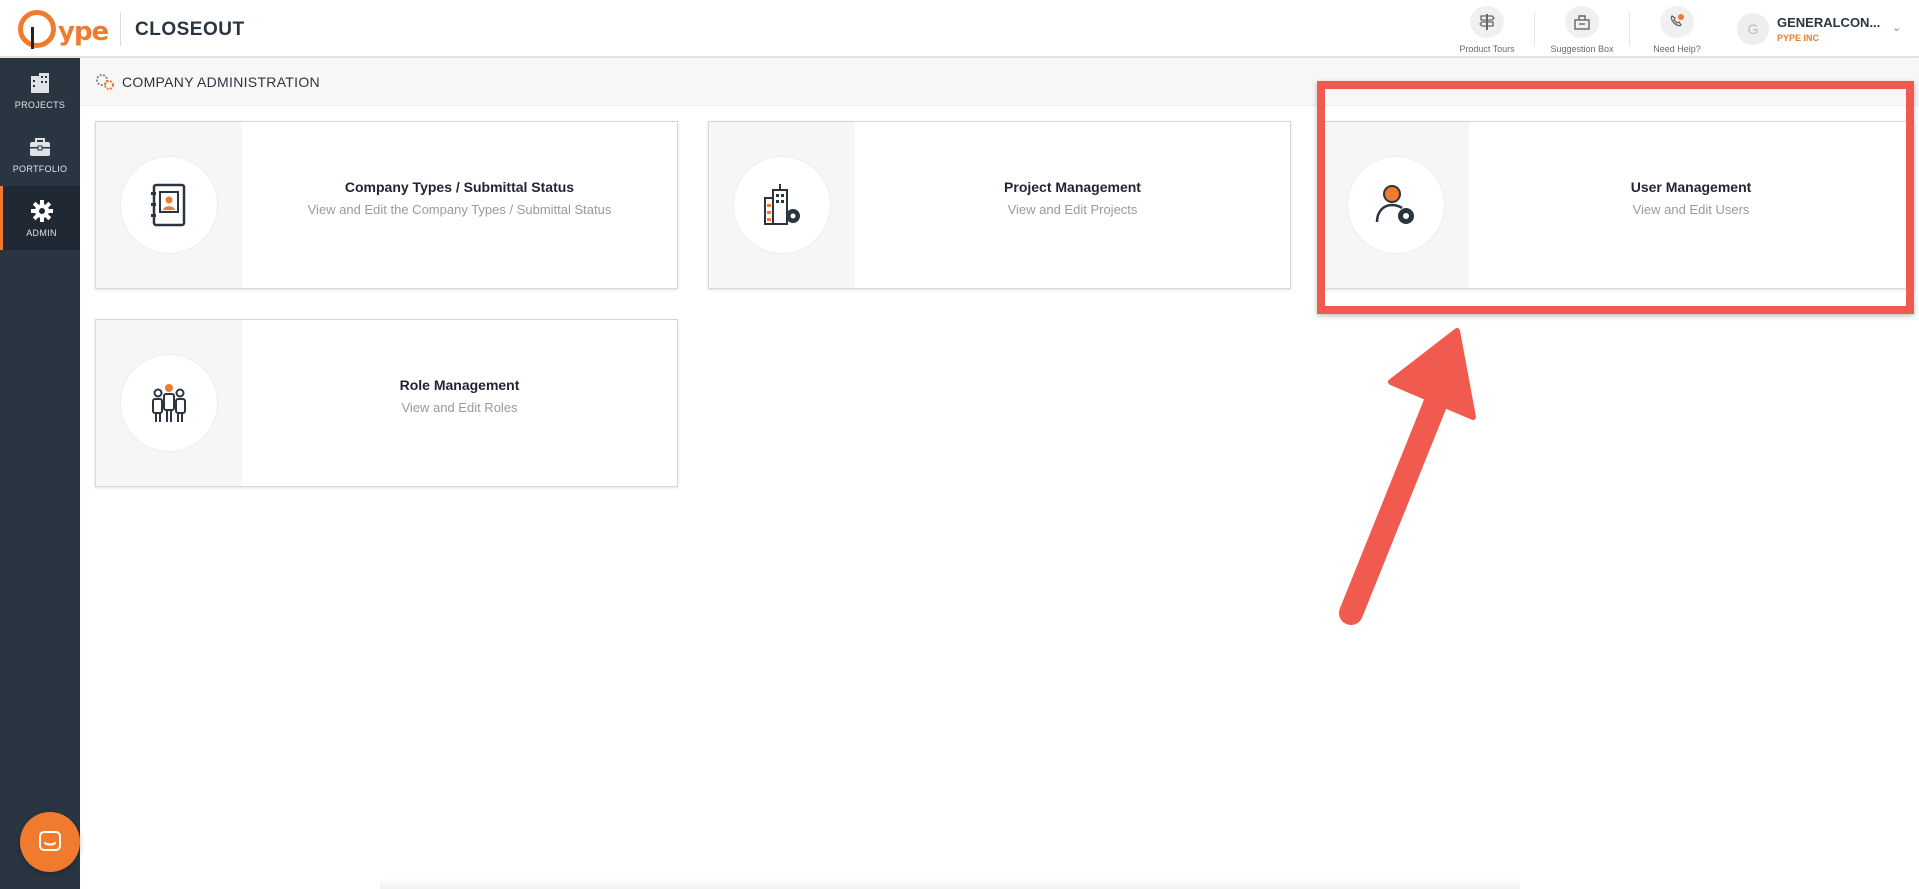  I want to click on chat-launcher-button, so click(50, 842).